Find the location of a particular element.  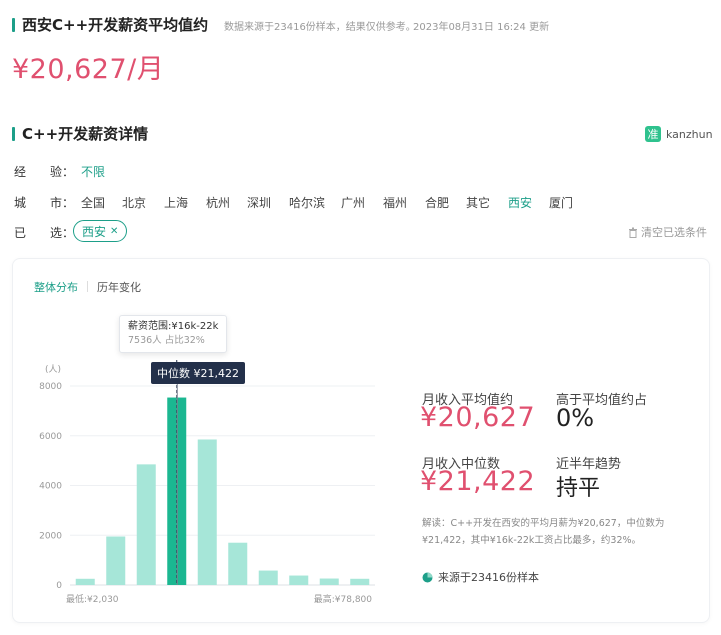

city-option: 其它 is located at coordinates (478, 202).